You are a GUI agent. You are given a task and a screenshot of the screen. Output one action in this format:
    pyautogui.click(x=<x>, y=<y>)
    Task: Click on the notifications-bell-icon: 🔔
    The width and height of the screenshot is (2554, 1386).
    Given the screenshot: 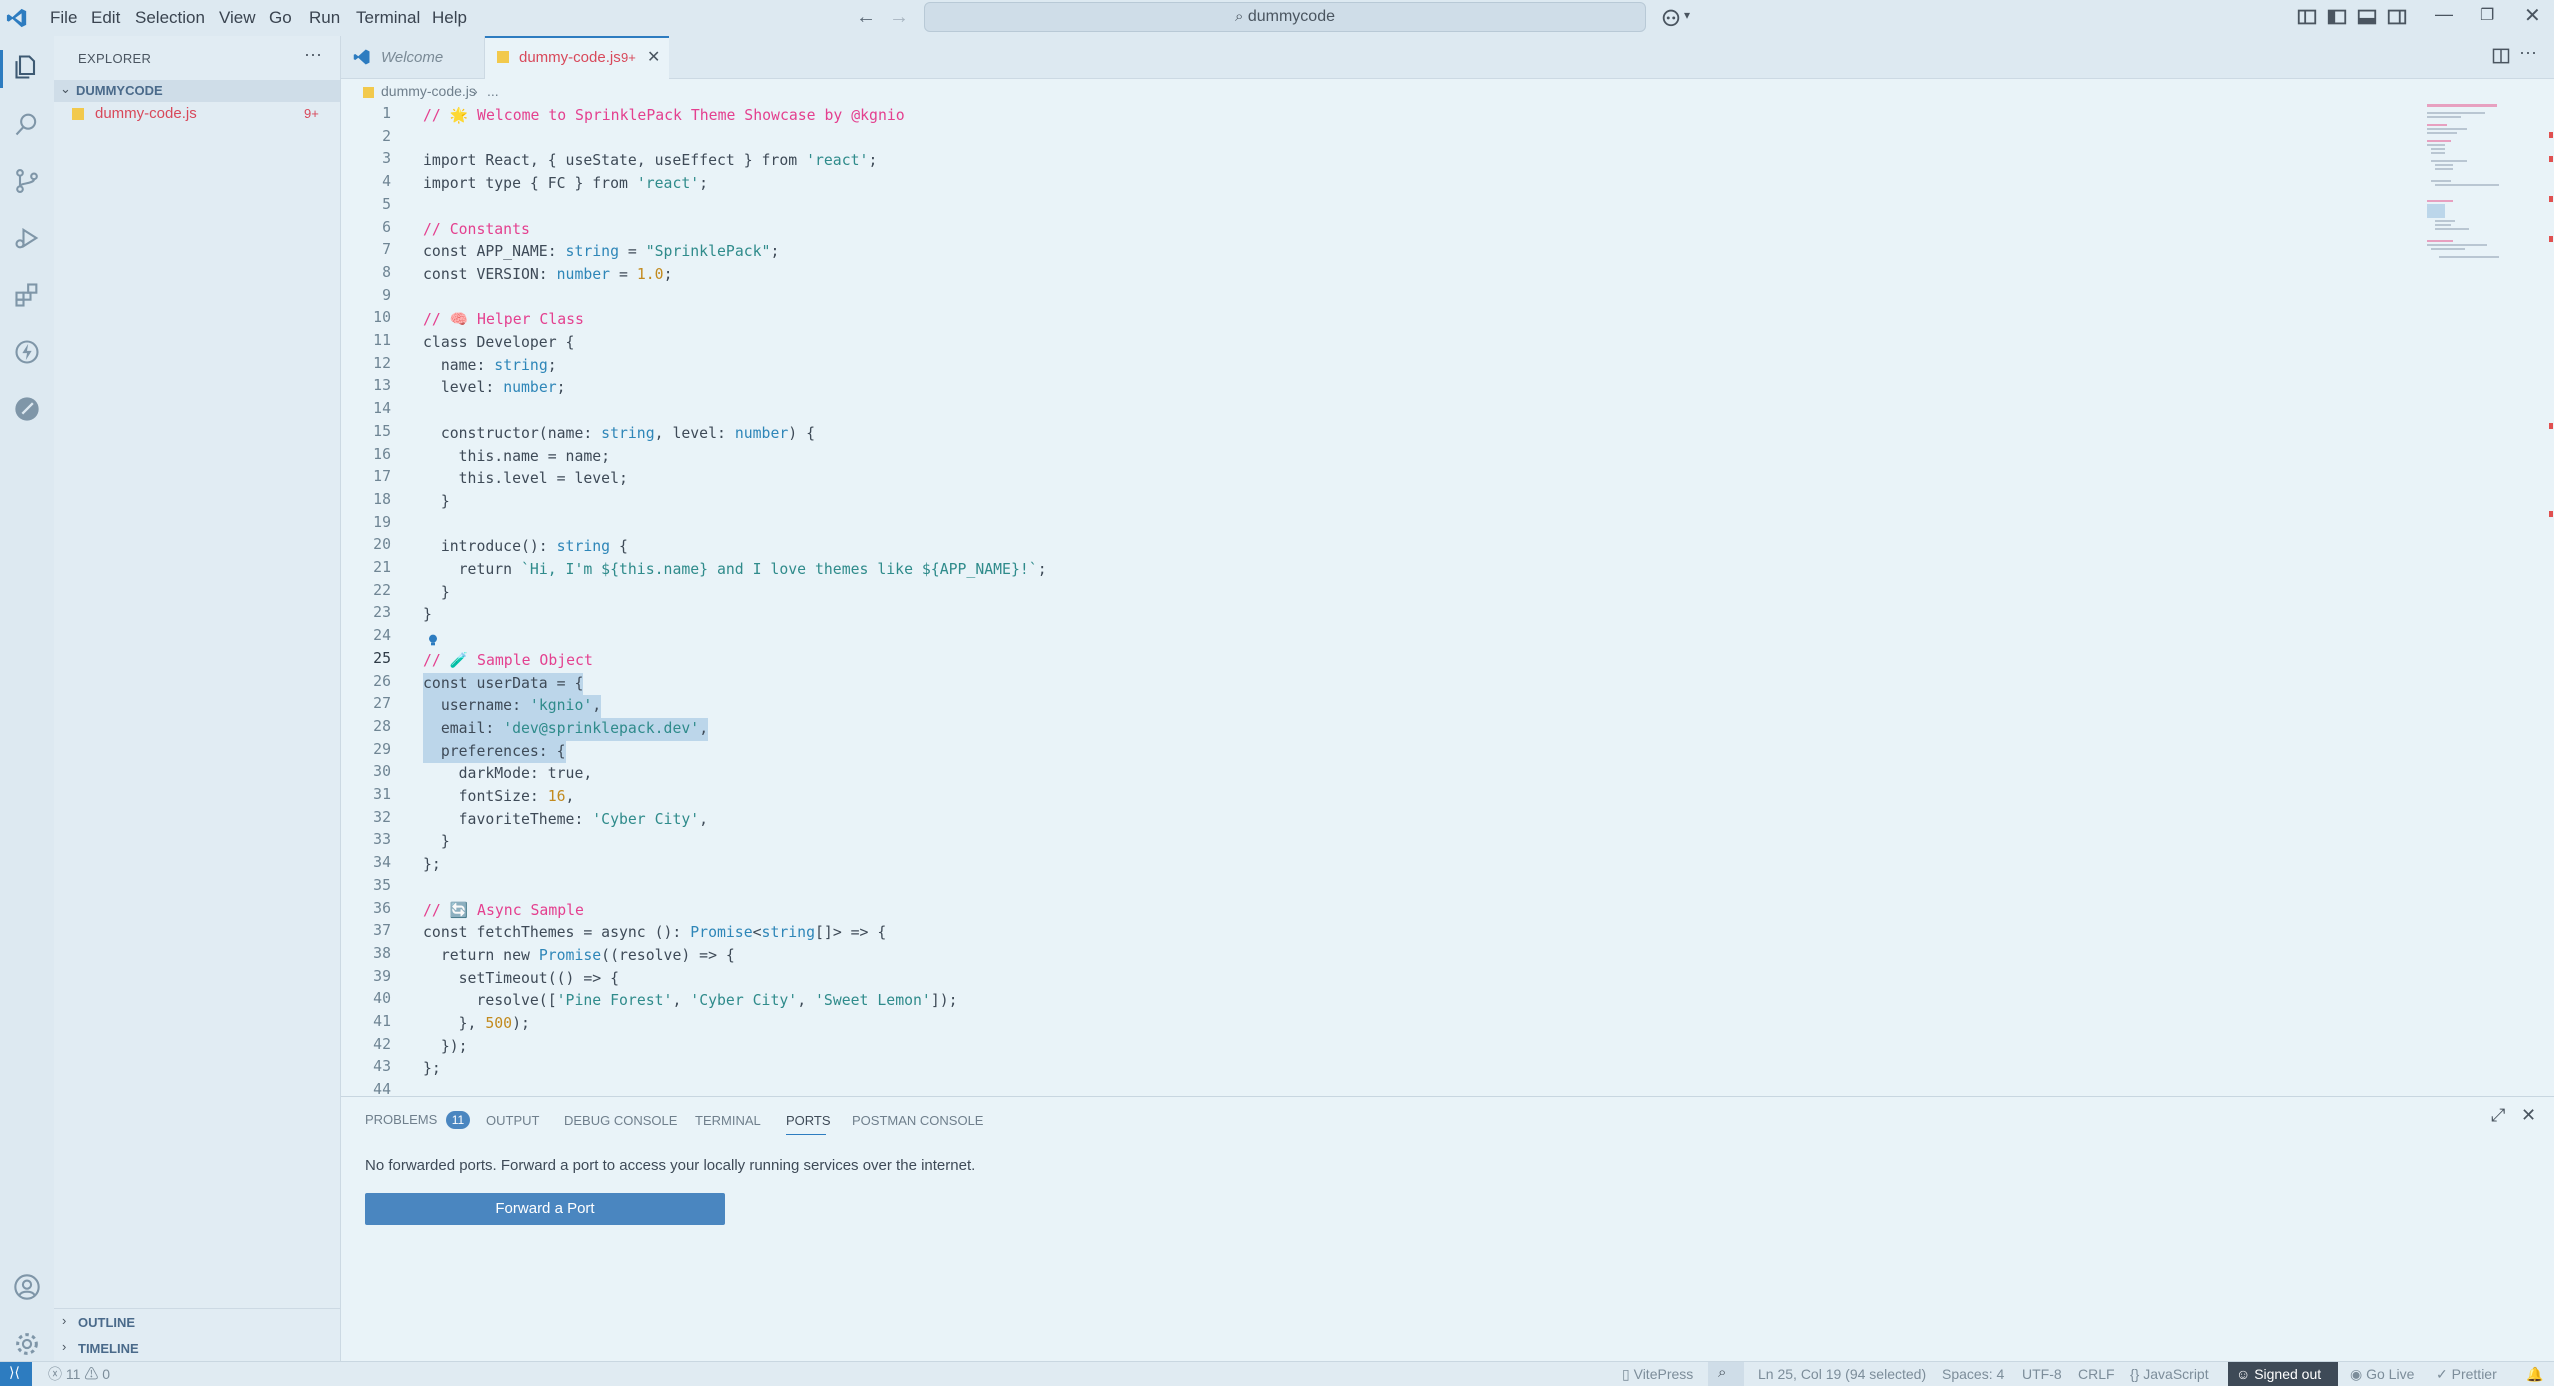 What is the action you would take?
    pyautogui.click(x=2534, y=1374)
    